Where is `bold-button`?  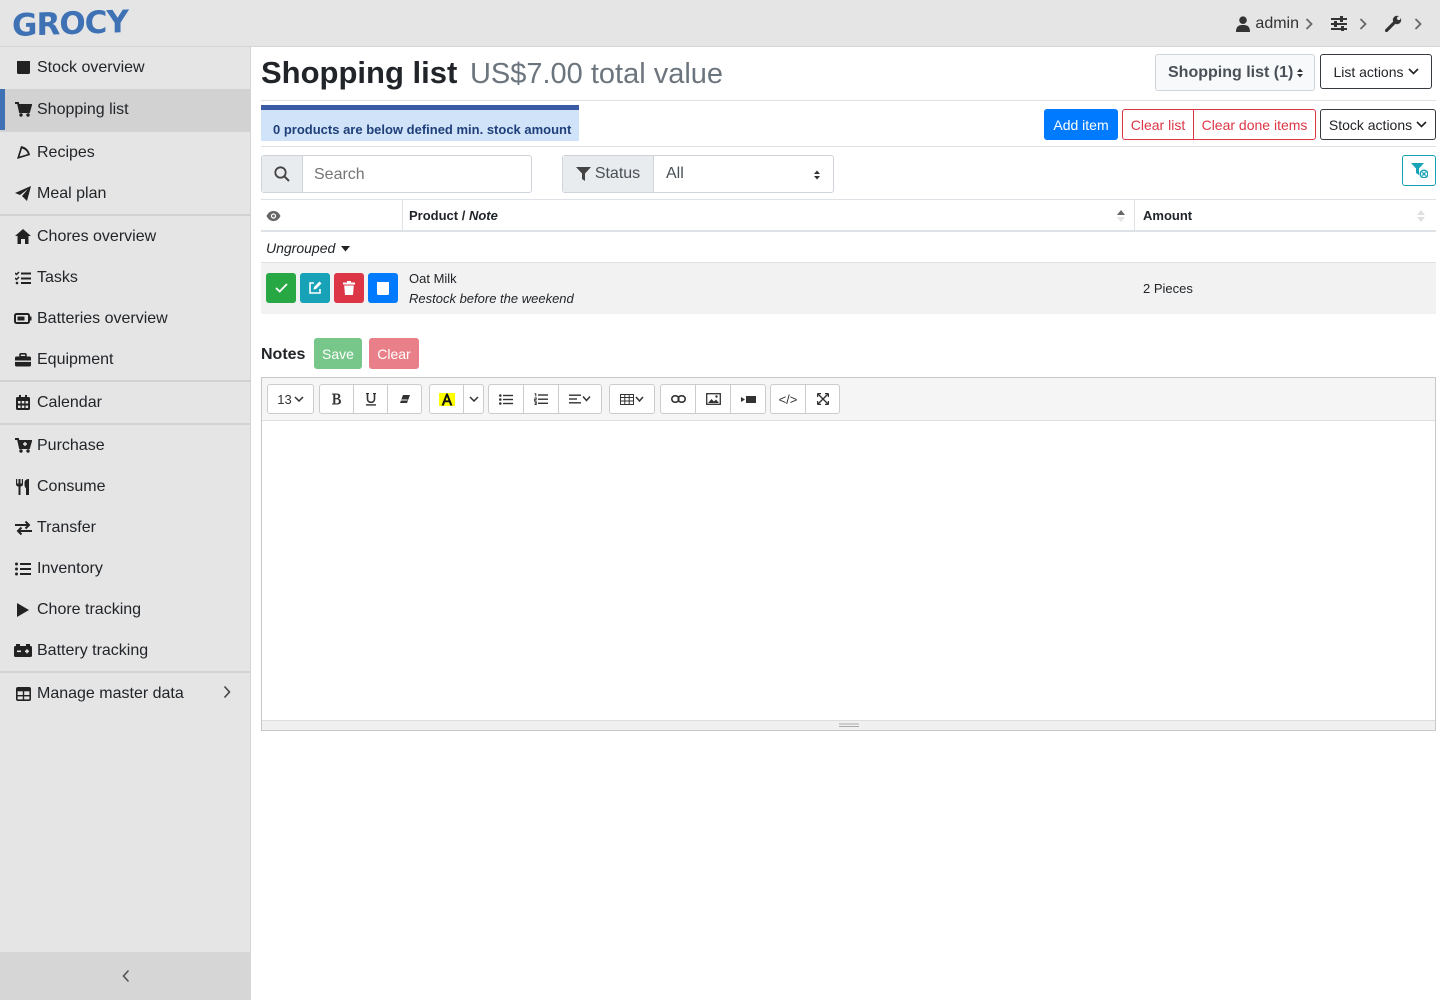 bold-button is located at coordinates (336, 399).